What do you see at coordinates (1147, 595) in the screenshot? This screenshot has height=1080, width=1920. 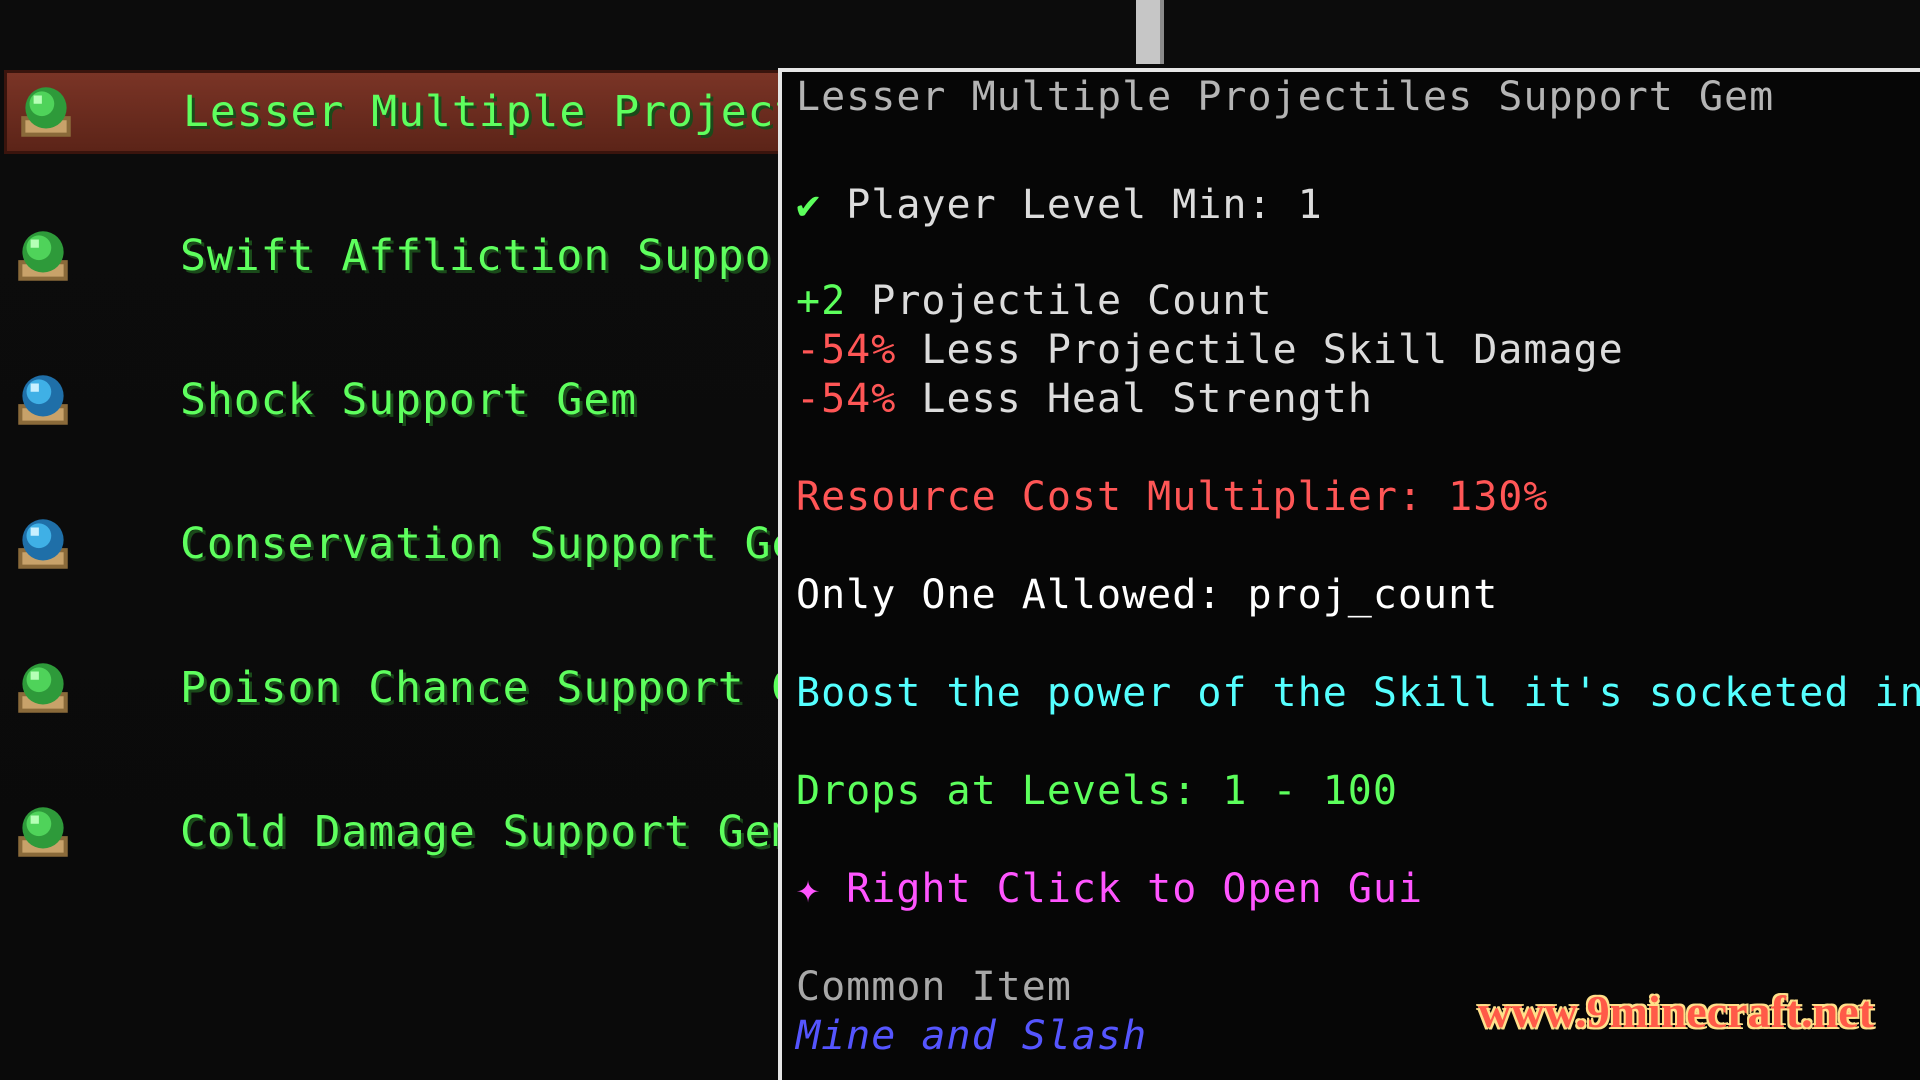 I see `only-one-allowed: Only One Allowed: proj_count` at bounding box center [1147, 595].